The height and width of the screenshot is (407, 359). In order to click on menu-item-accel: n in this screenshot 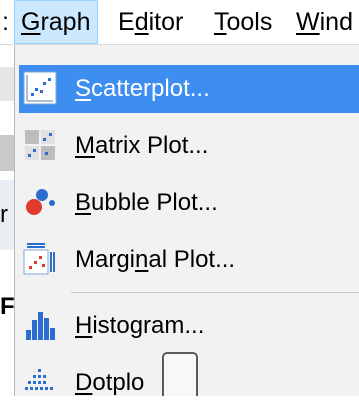, I will do `click(142, 259)`.